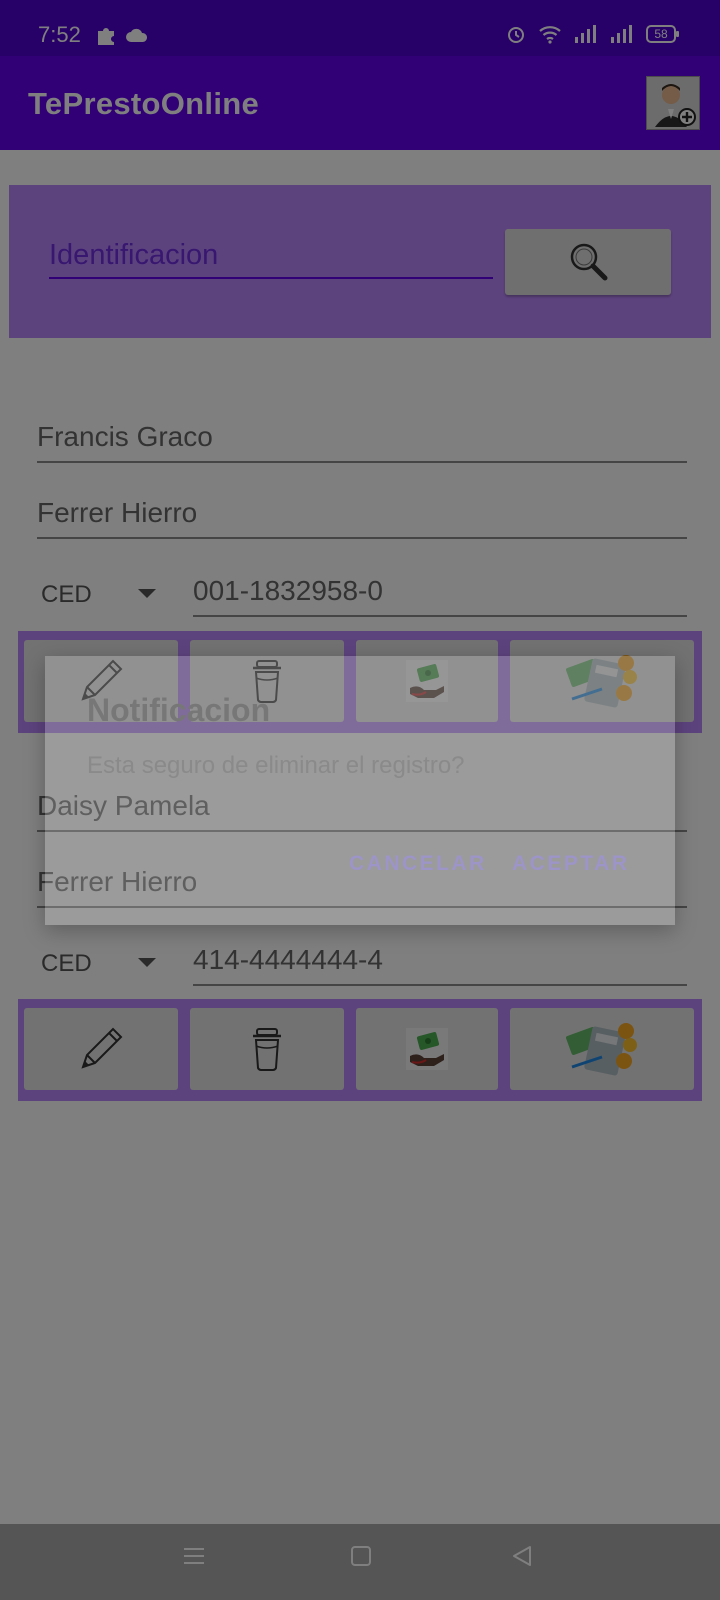 This screenshot has width=720, height=1600. I want to click on dialog-message: Esta seguro de eliminar el registro?, so click(276, 765).